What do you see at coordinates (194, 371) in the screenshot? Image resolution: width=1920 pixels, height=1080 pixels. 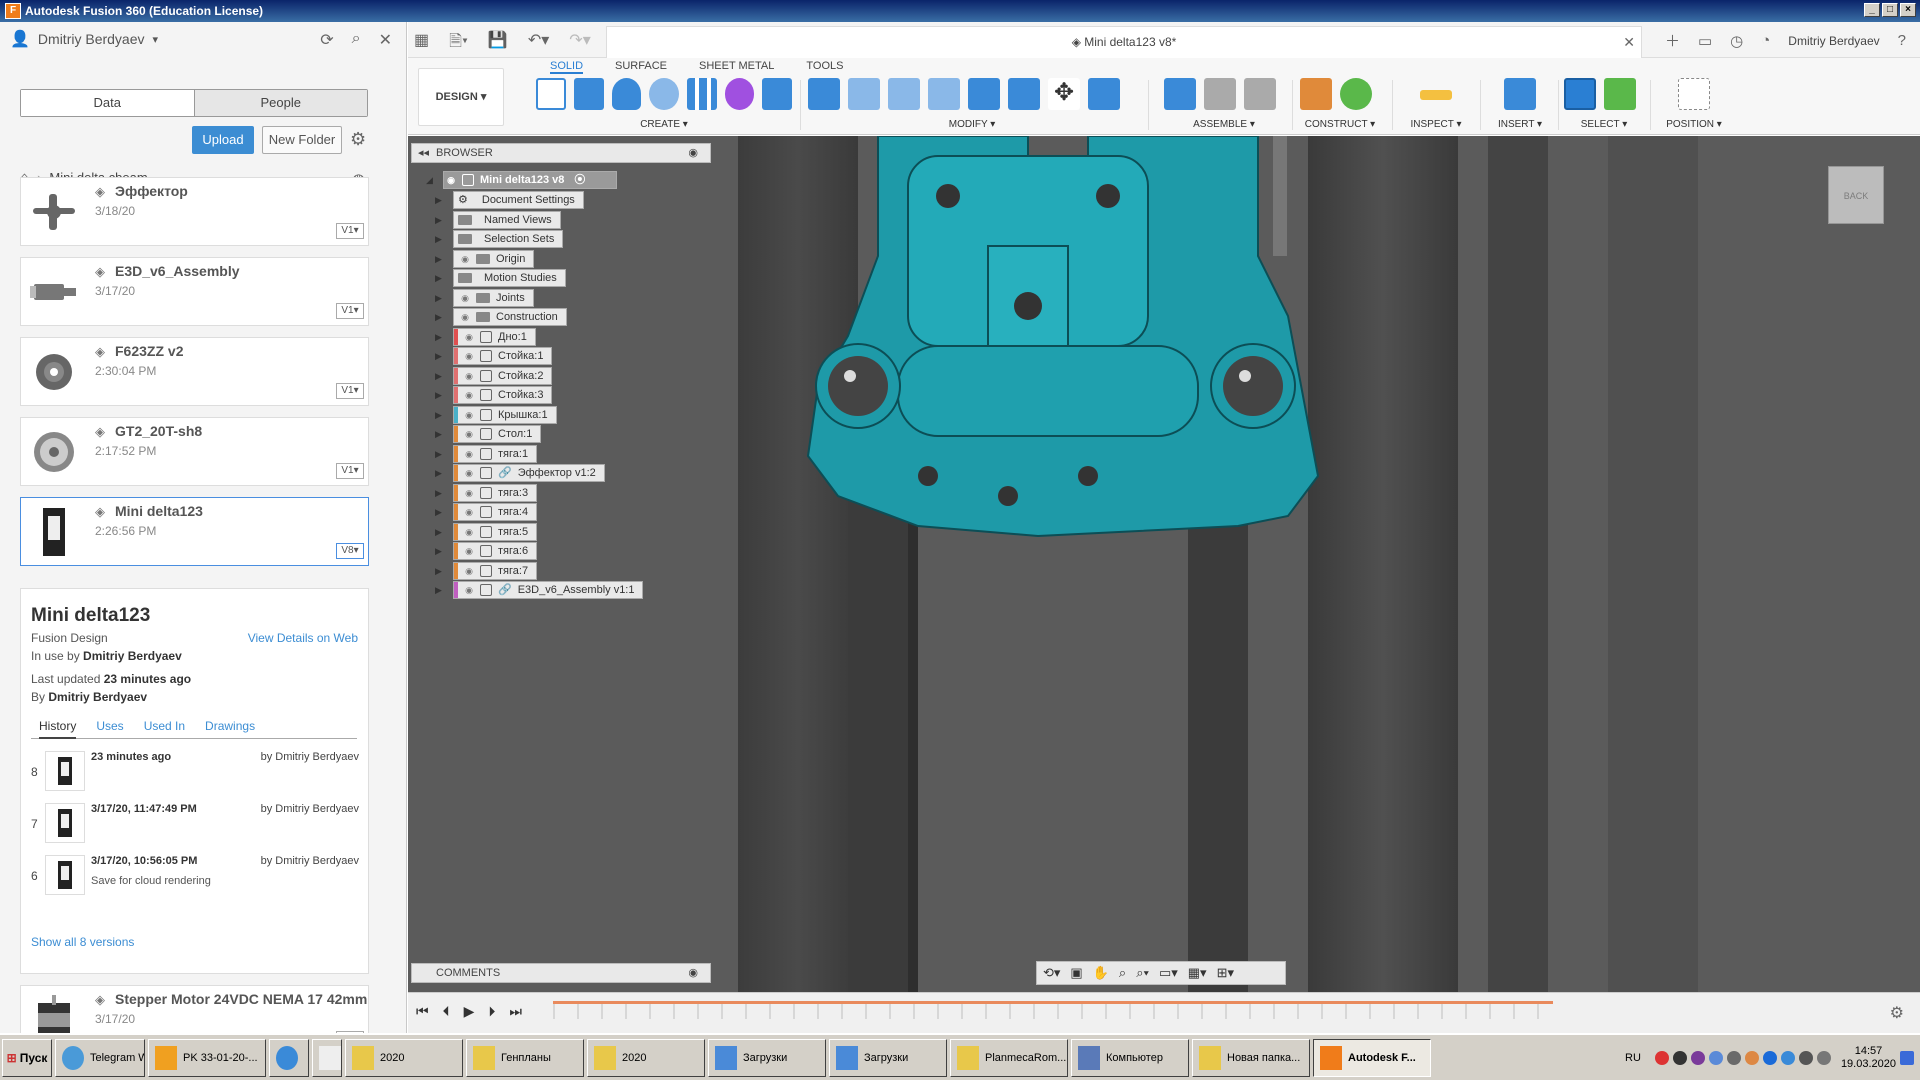 I see `file-card: ◈ F623ZZ v2 2:30:04 PM V1▾` at bounding box center [194, 371].